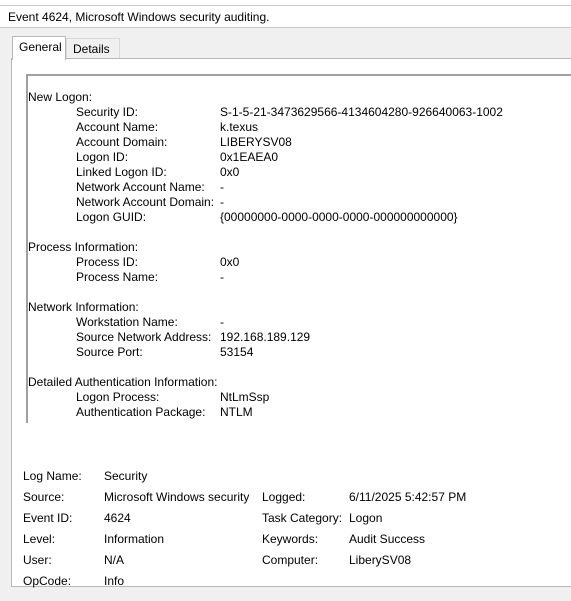  I want to click on description-field-label: Process ID:, so click(107, 262).